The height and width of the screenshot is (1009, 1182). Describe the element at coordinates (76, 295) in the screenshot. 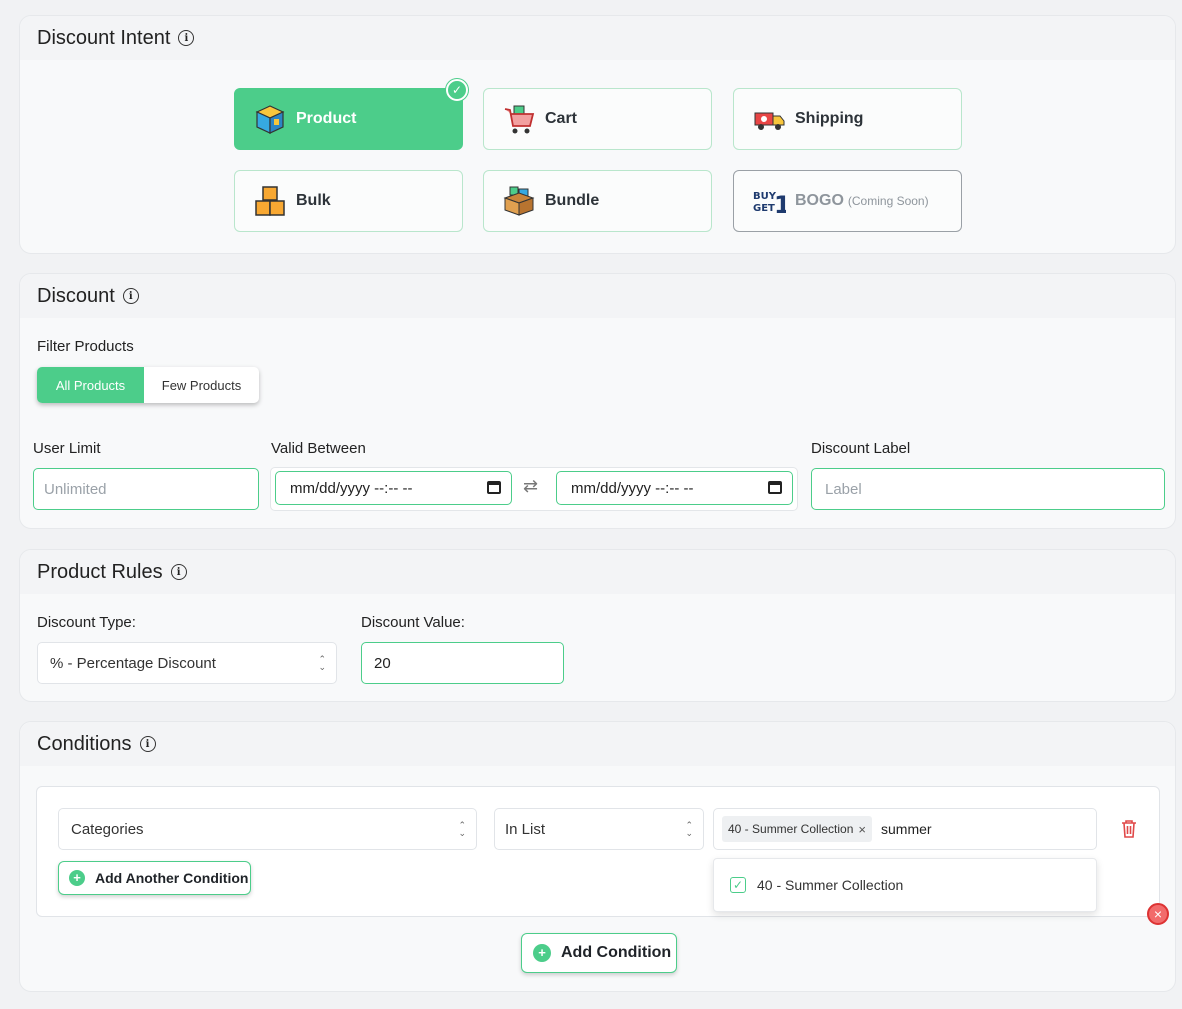

I see `discount-title: Discount` at that location.